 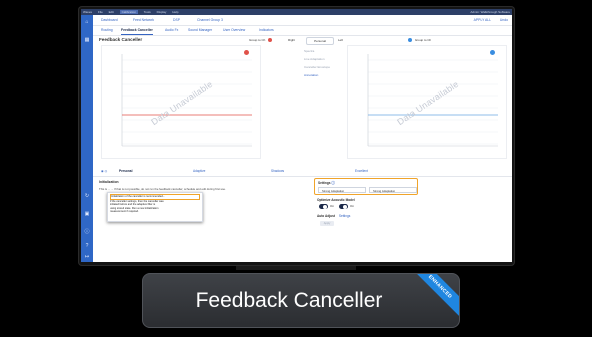 I want to click on initialization-title: Initialization, so click(x=109, y=182).